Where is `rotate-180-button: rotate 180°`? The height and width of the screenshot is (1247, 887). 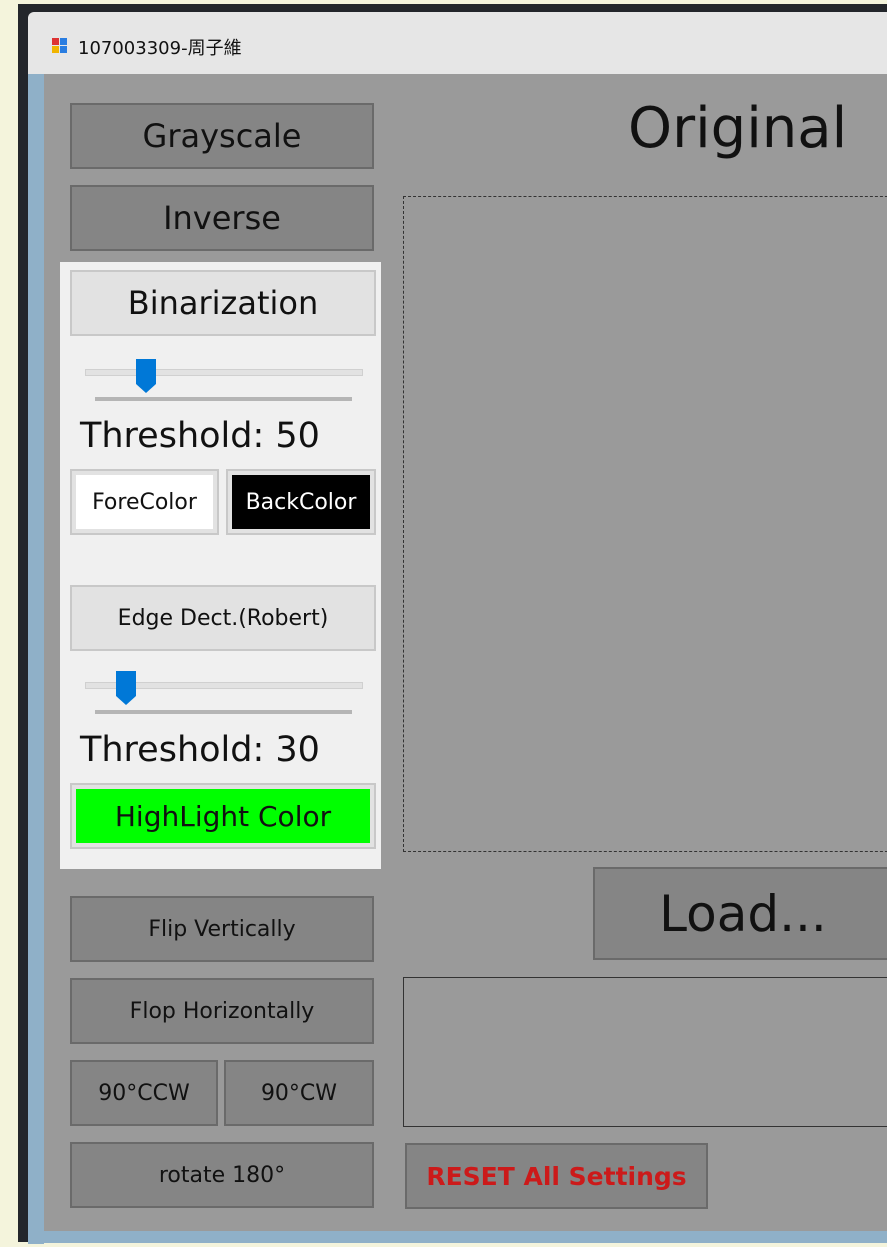
rotate-180-button: rotate 180° is located at coordinates (222, 1175).